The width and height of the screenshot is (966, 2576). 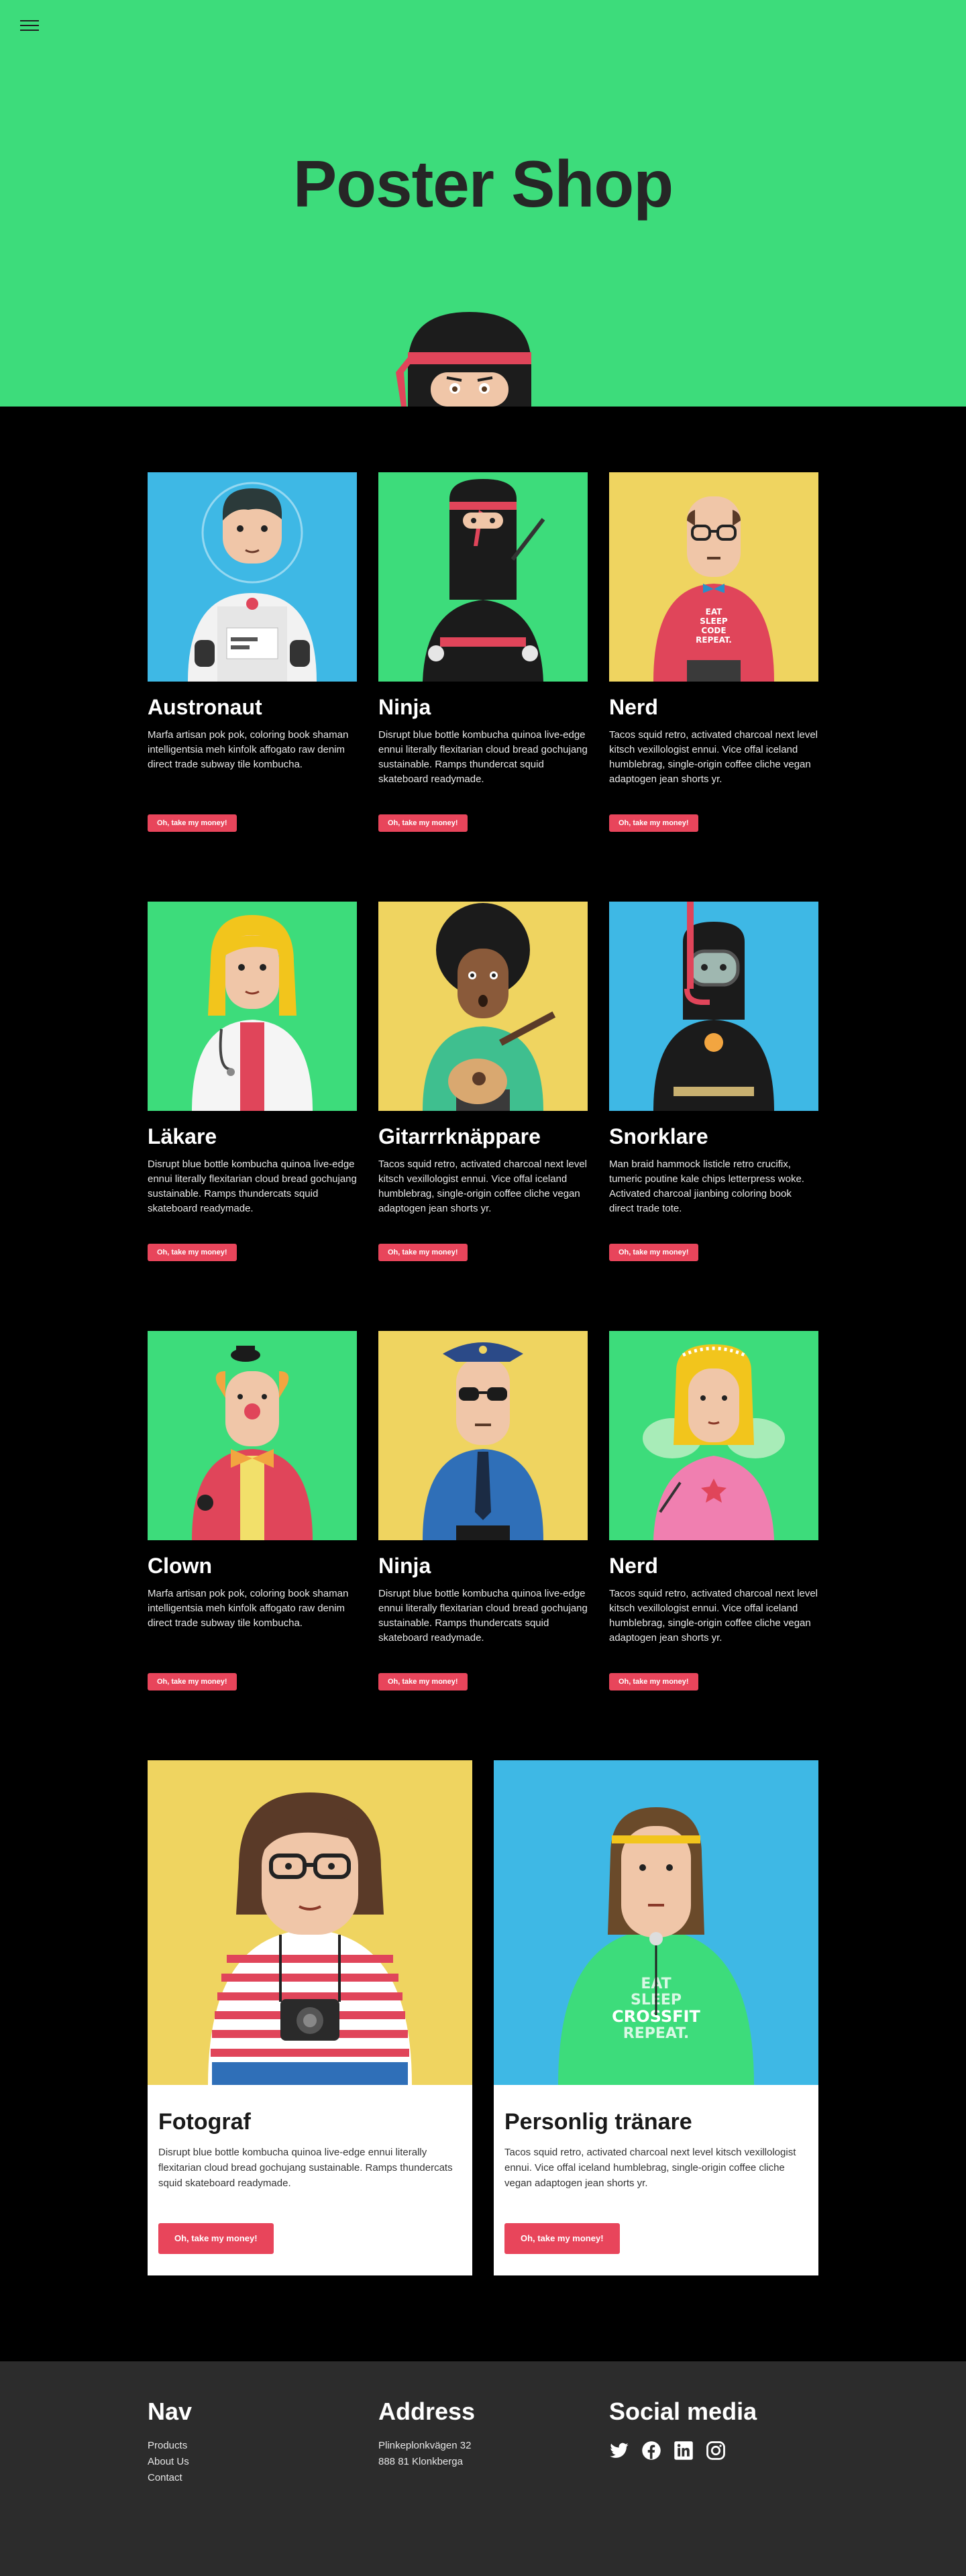 What do you see at coordinates (170, 2462) in the screenshot?
I see `footer-link-about: About Us` at bounding box center [170, 2462].